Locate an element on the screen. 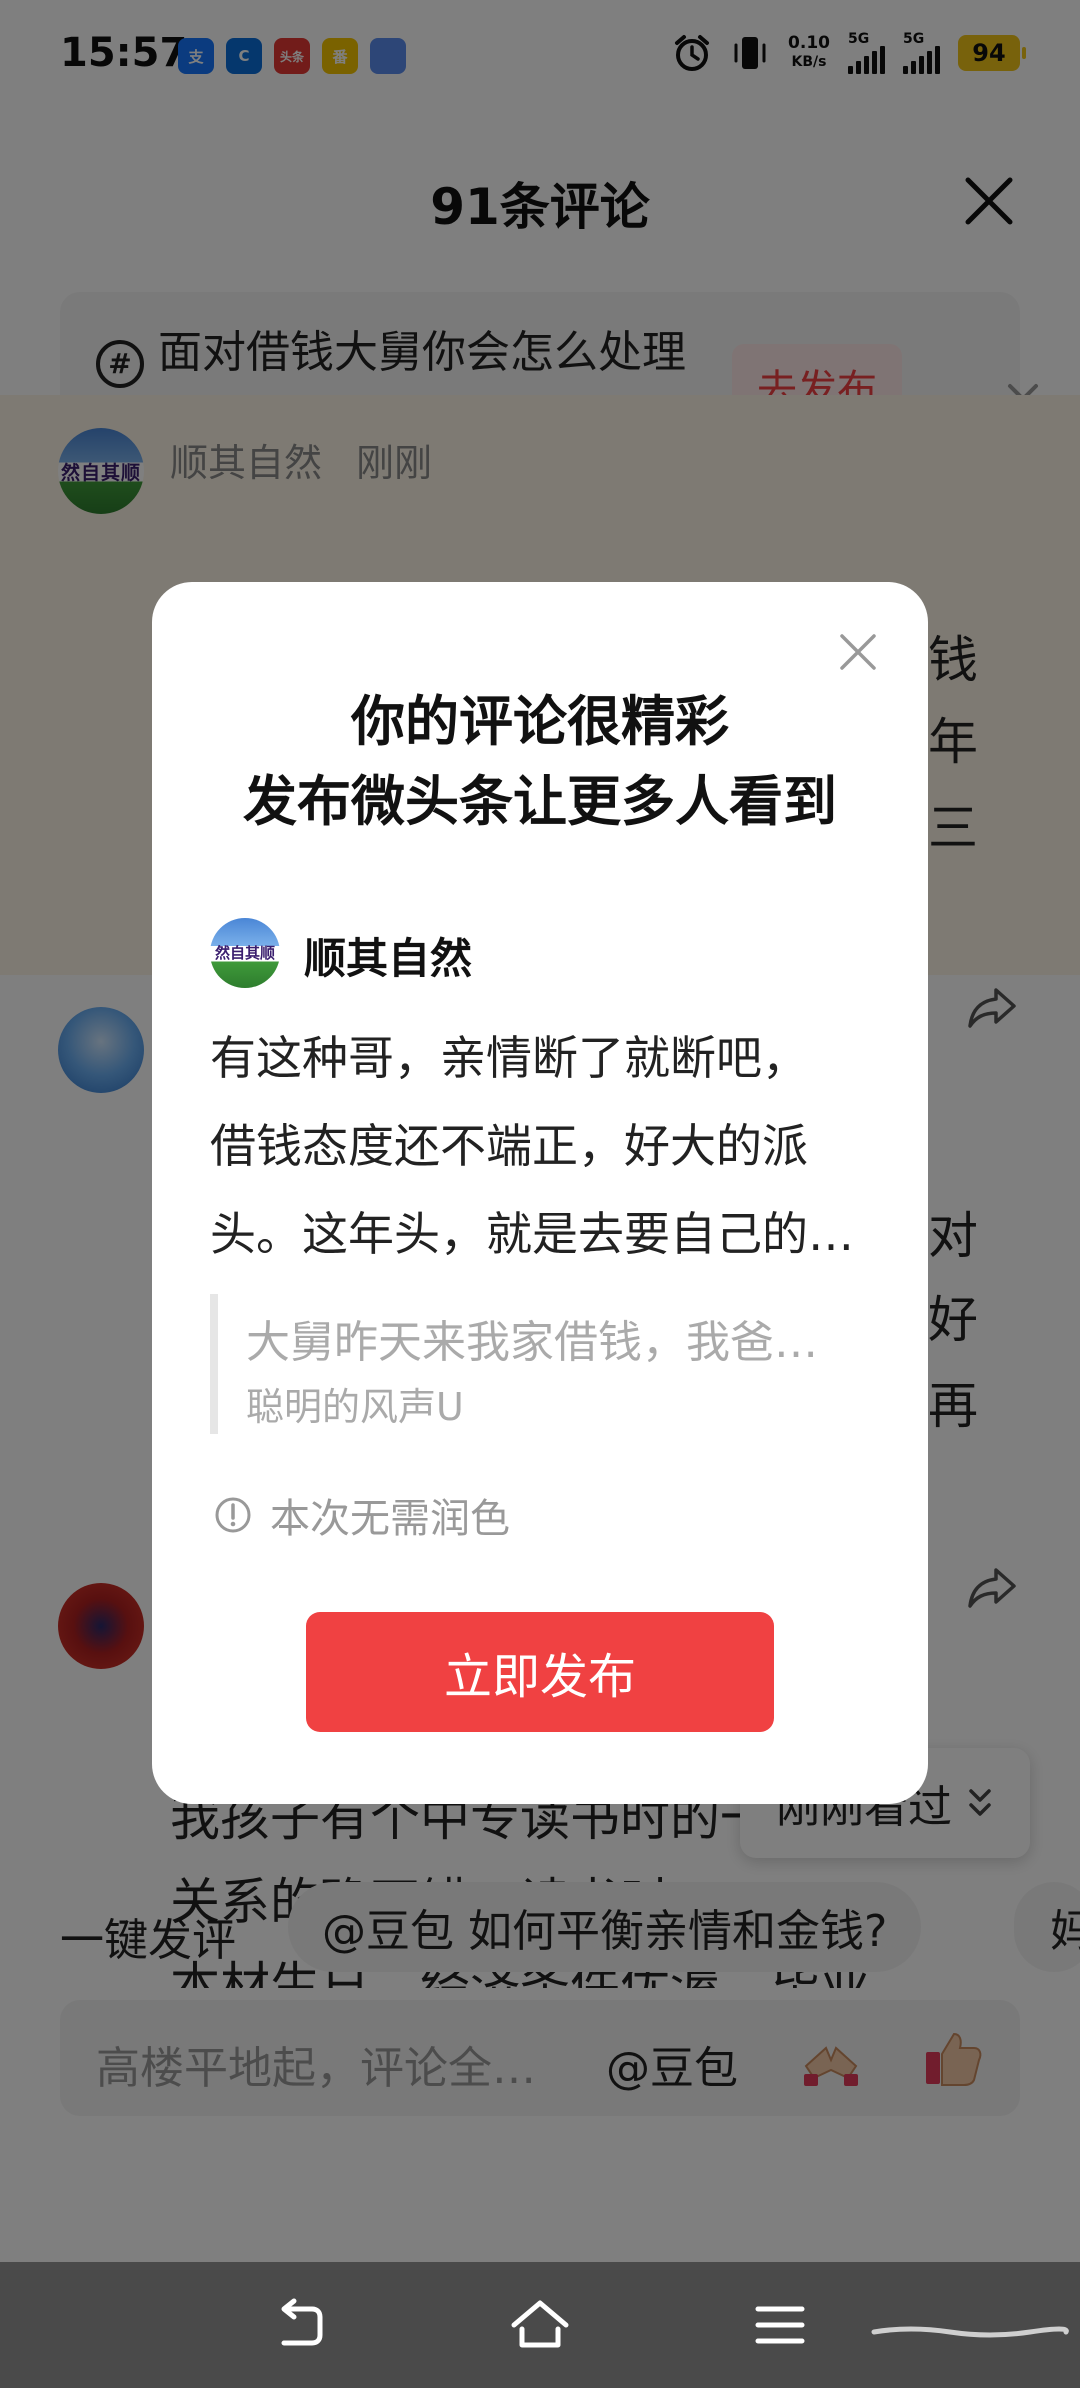 The width and height of the screenshot is (1080, 2388). system-navigation-bar is located at coordinates (540, 2325).